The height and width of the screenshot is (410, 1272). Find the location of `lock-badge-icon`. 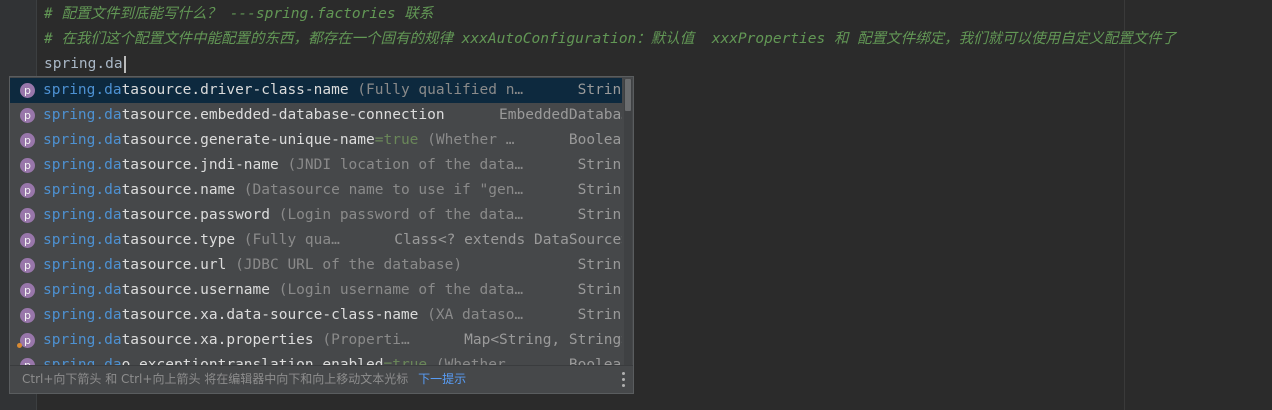

lock-badge-icon is located at coordinates (19, 345).